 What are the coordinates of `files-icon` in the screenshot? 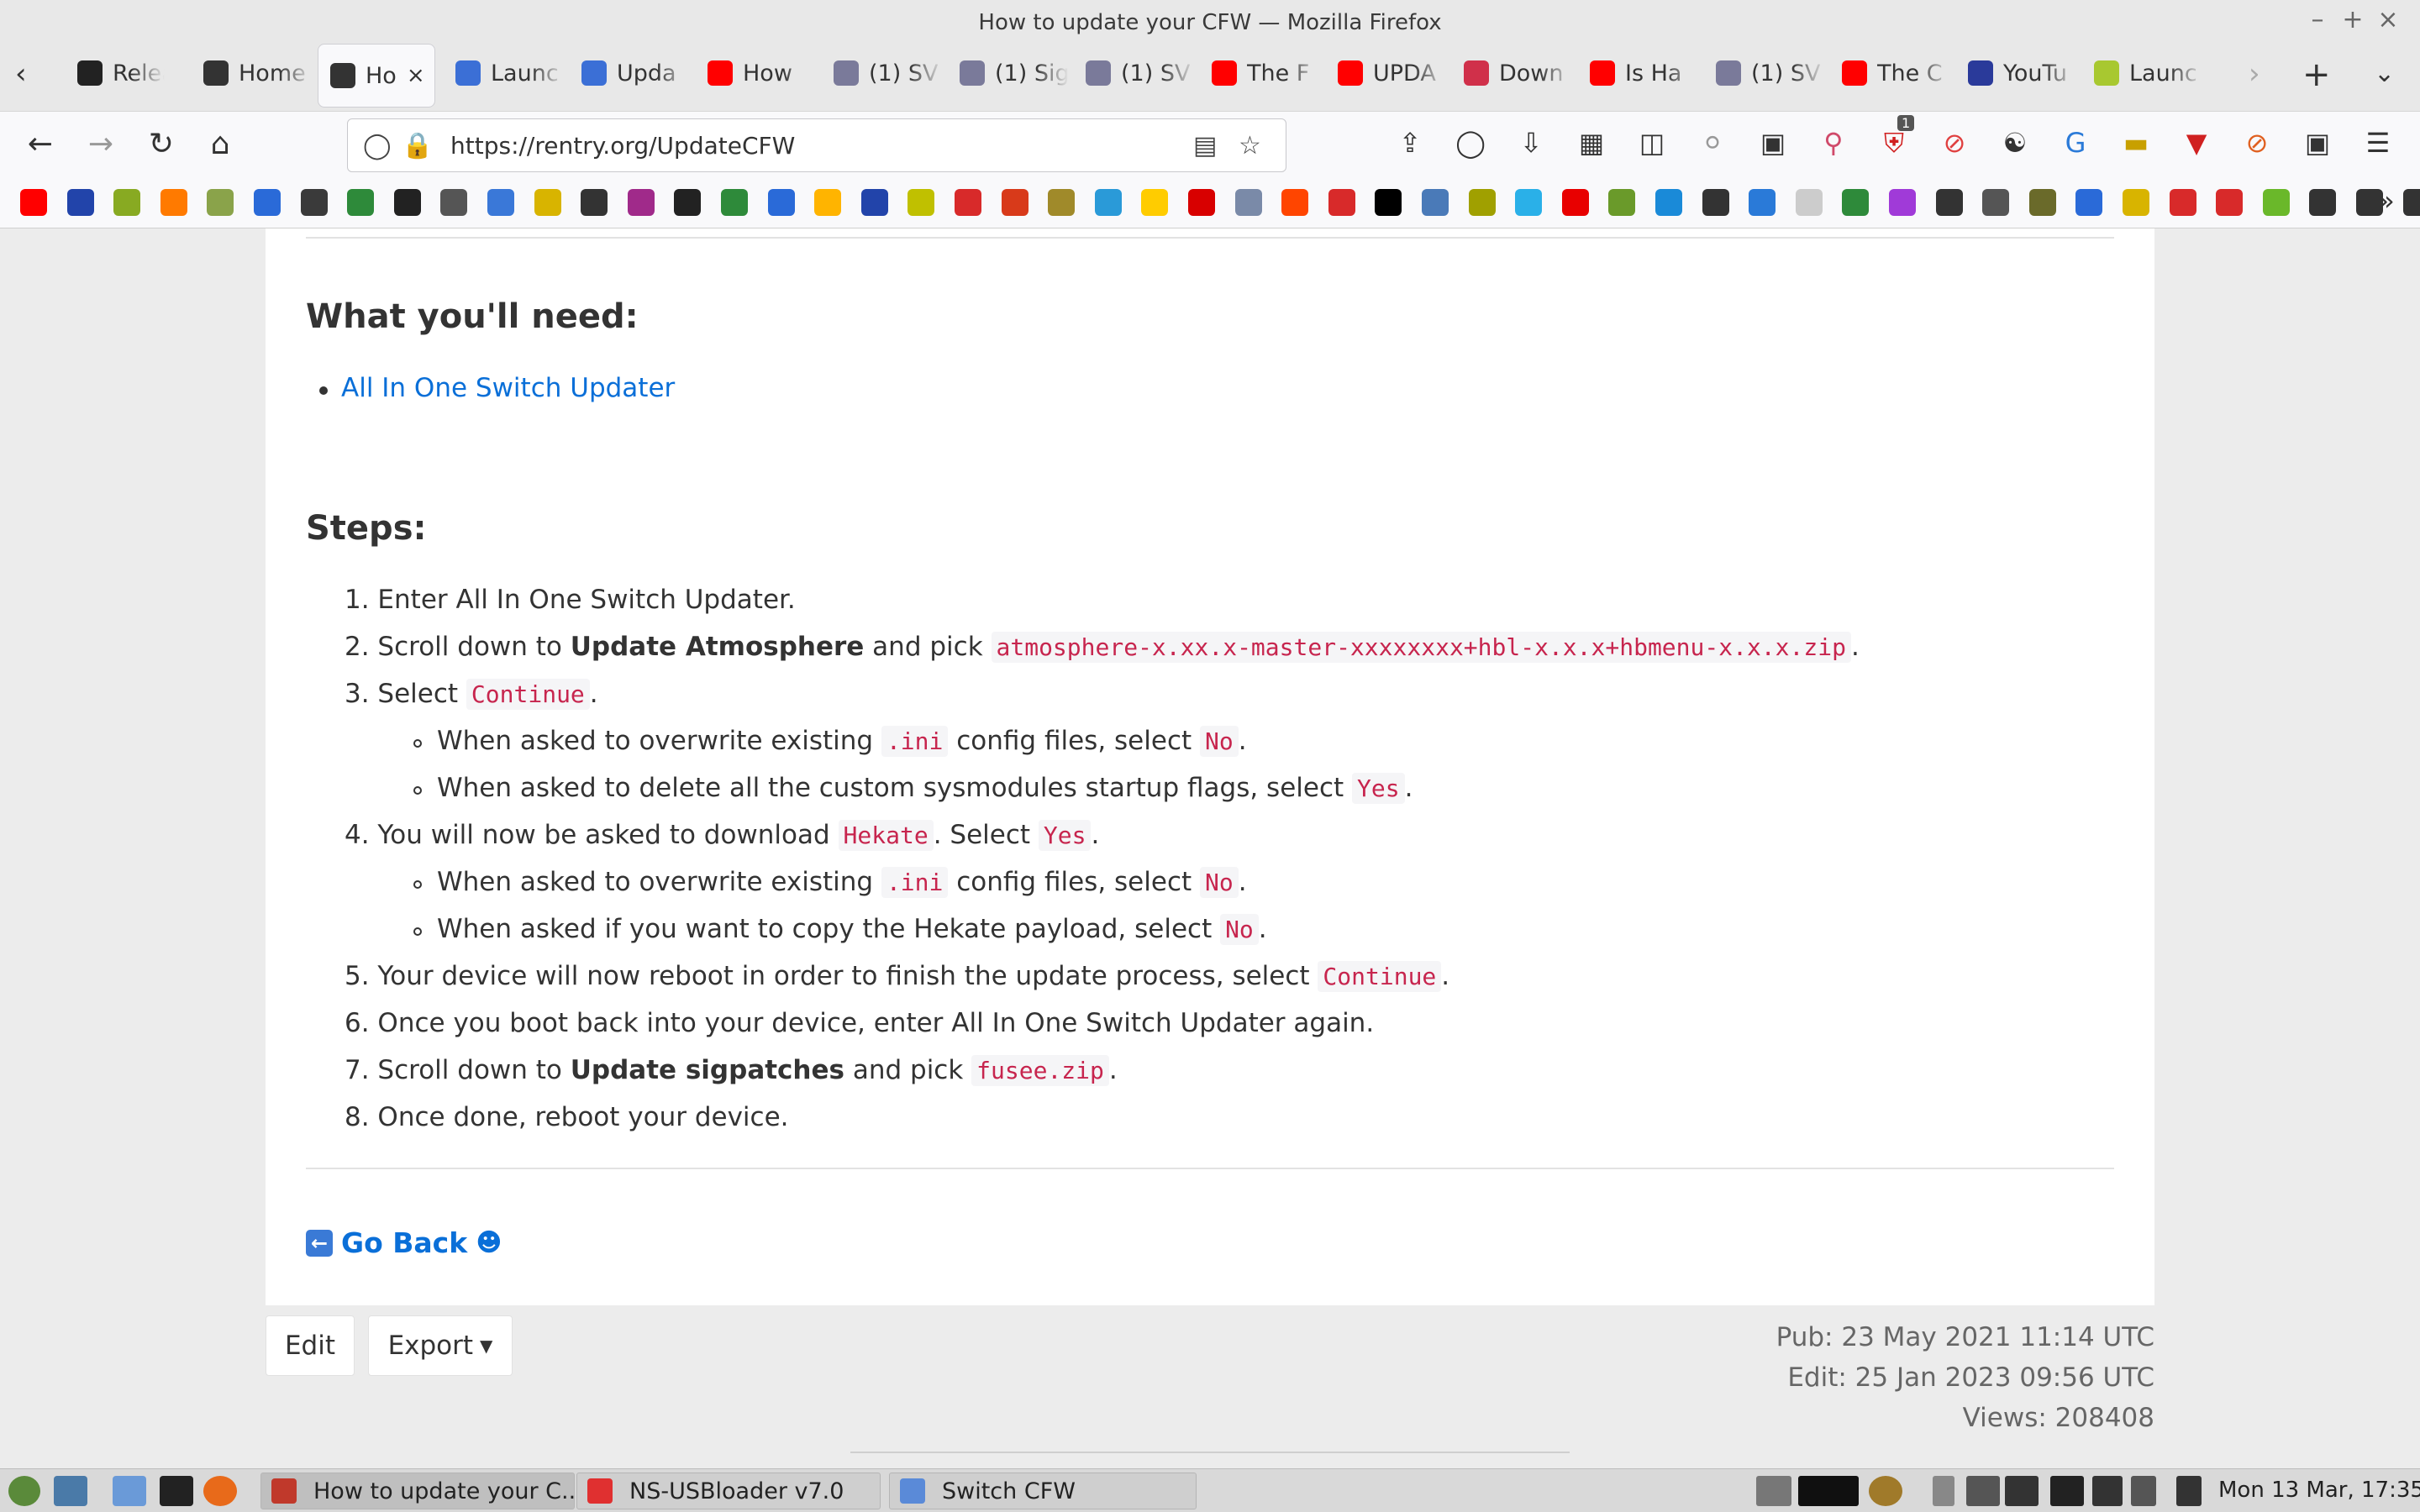 It's located at (129, 1491).